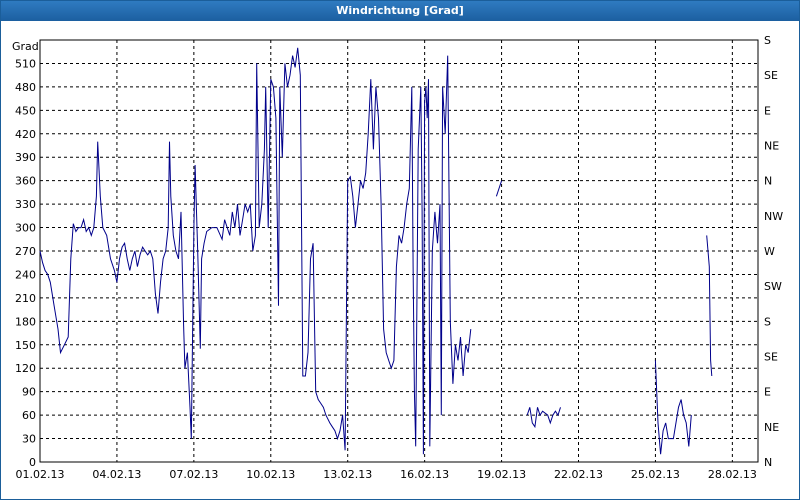 The height and width of the screenshot is (500, 800). Describe the element at coordinates (25, 274) in the screenshot. I see `y-tick-label: 240` at that location.